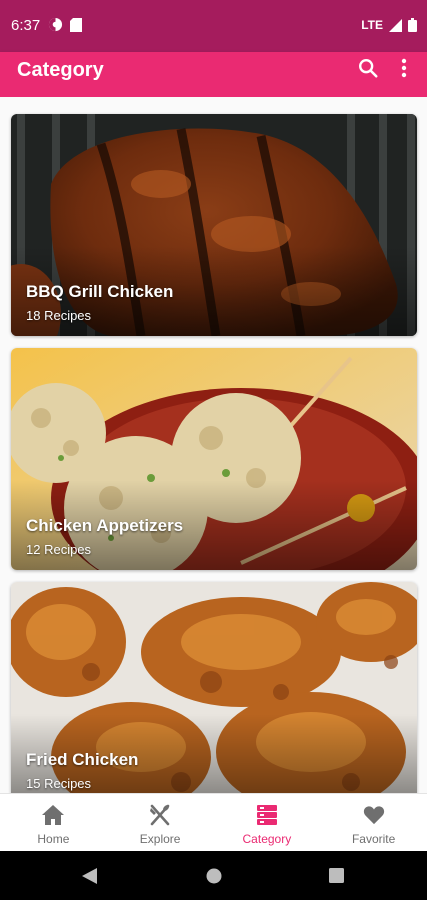 The height and width of the screenshot is (900, 427). I want to click on category-title: Chicken Appetizers, so click(105, 525).